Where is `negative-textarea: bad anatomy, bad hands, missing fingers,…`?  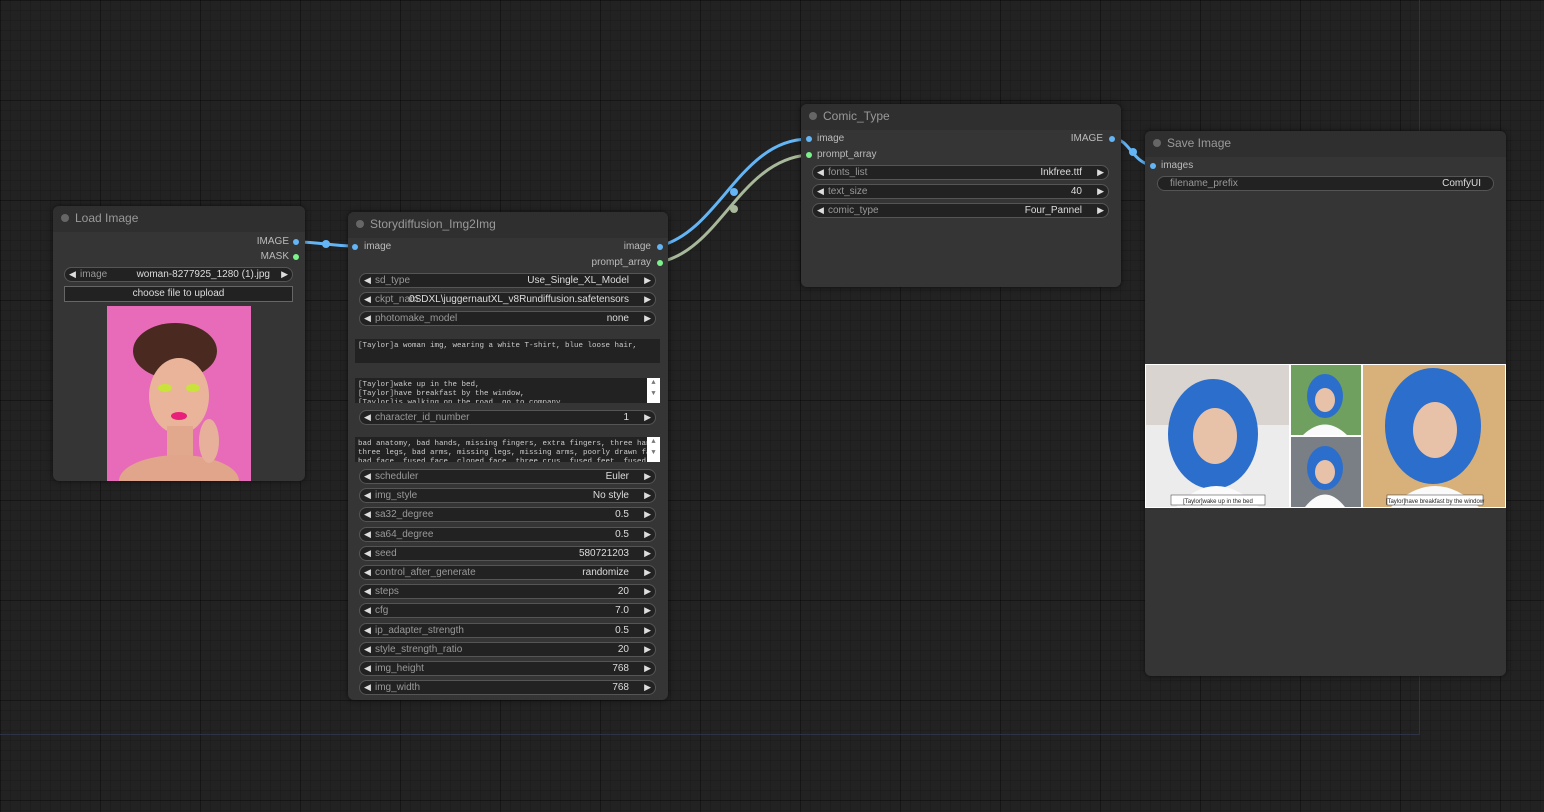 negative-textarea: bad anatomy, bad hands, missing fingers,… is located at coordinates (507, 449).